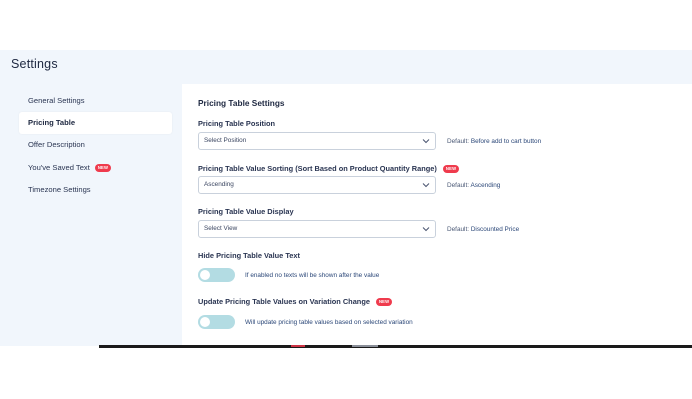  What do you see at coordinates (506, 141) in the screenshot?
I see `default-value: Before add to cart button` at bounding box center [506, 141].